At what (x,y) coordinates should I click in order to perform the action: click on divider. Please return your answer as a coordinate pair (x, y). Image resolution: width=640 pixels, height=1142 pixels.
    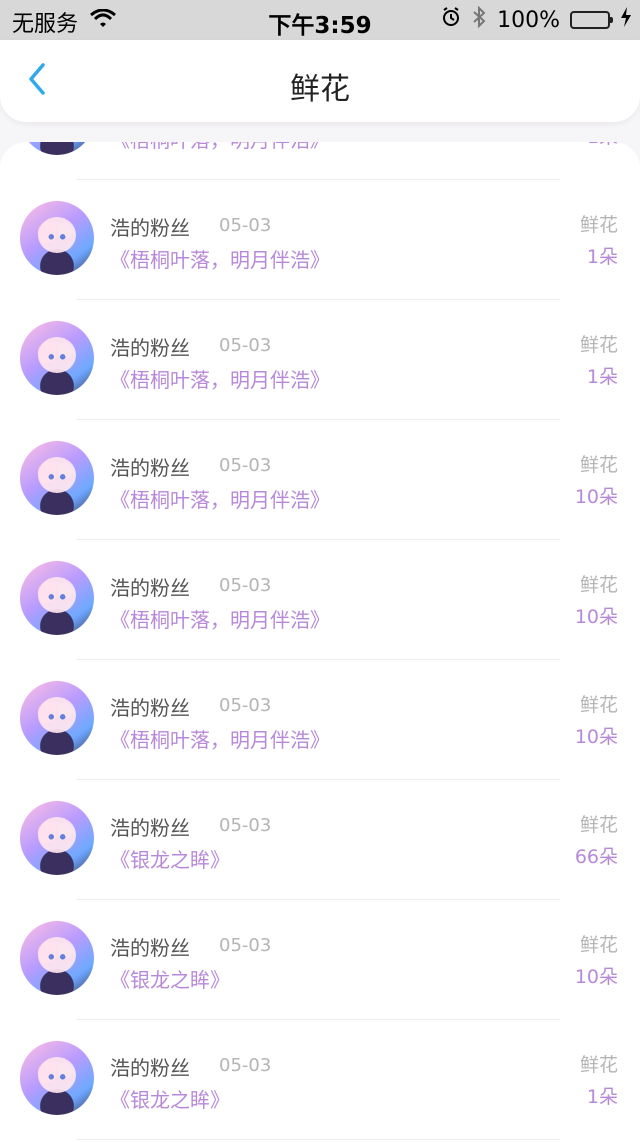
    Looking at the image, I should click on (318, 1139).